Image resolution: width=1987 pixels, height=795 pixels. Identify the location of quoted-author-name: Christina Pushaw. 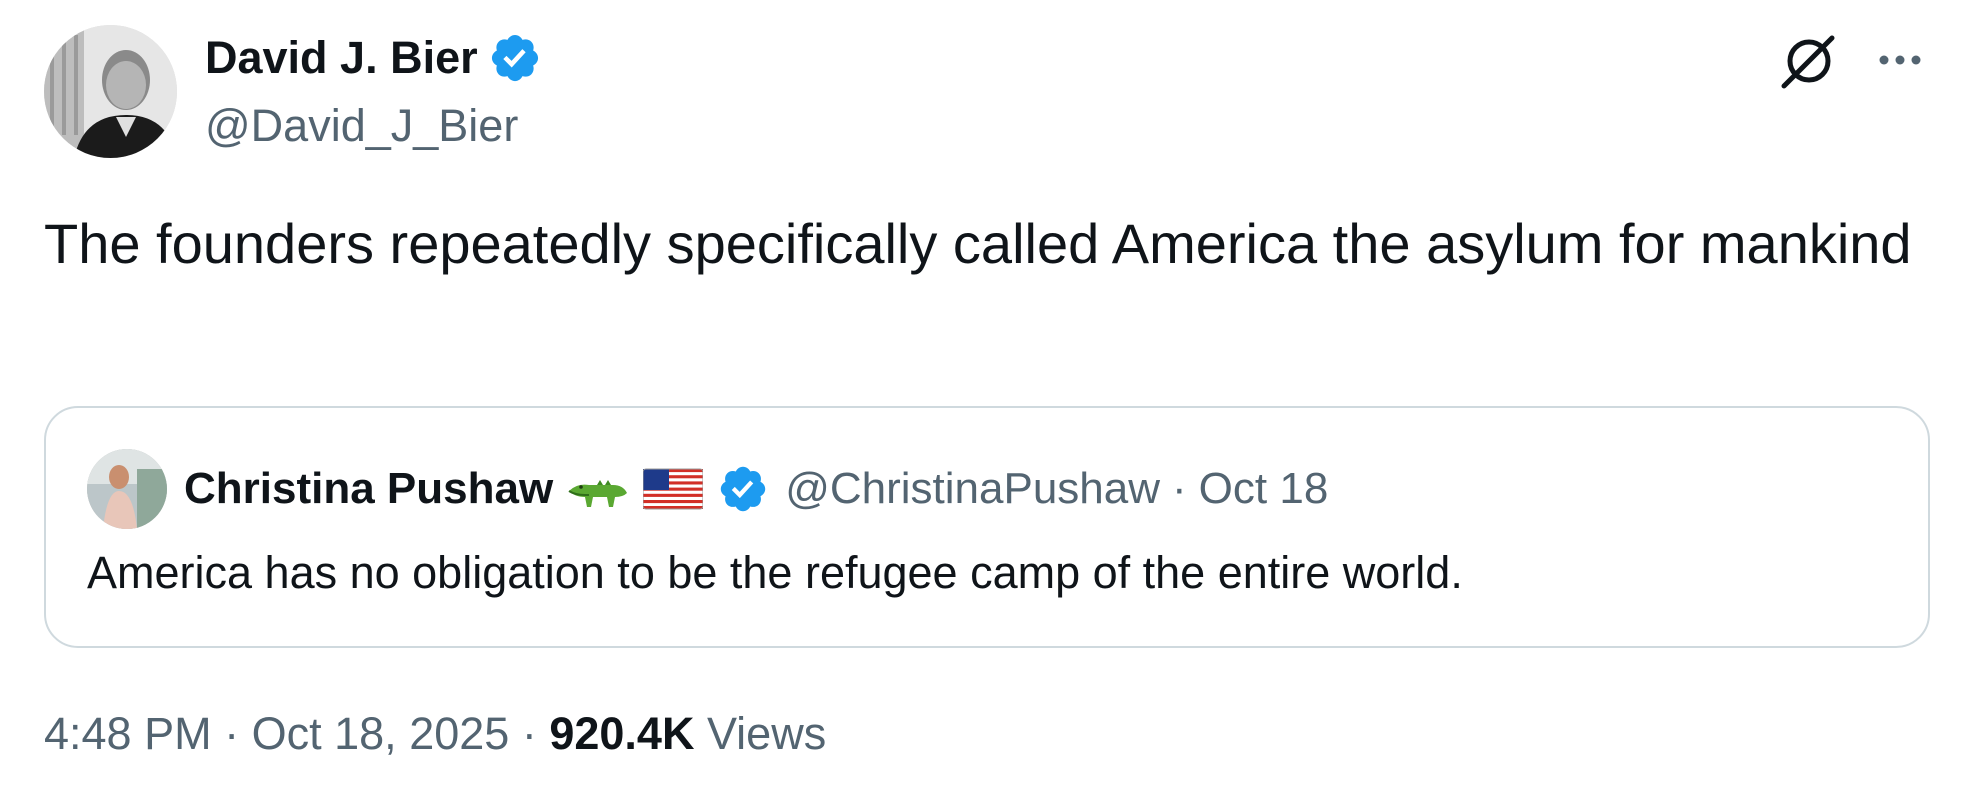
(368, 489).